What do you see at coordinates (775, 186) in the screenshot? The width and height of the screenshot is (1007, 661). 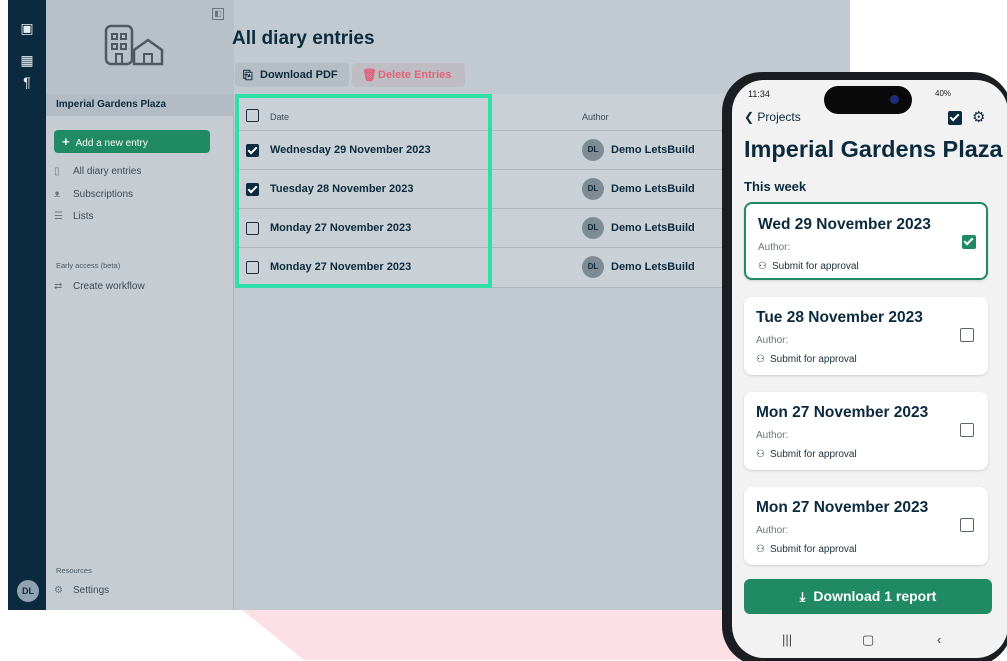 I see `week-heading: This week` at bounding box center [775, 186].